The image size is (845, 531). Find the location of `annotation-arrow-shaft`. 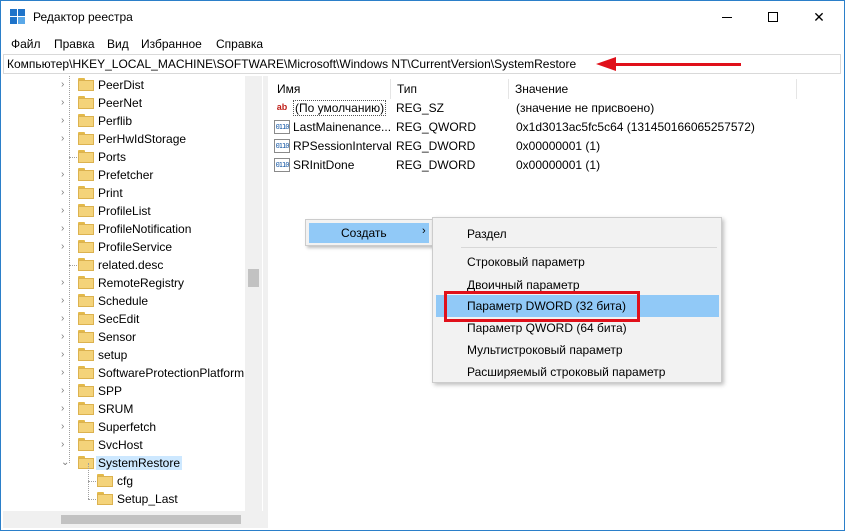

annotation-arrow-shaft is located at coordinates (677, 64).